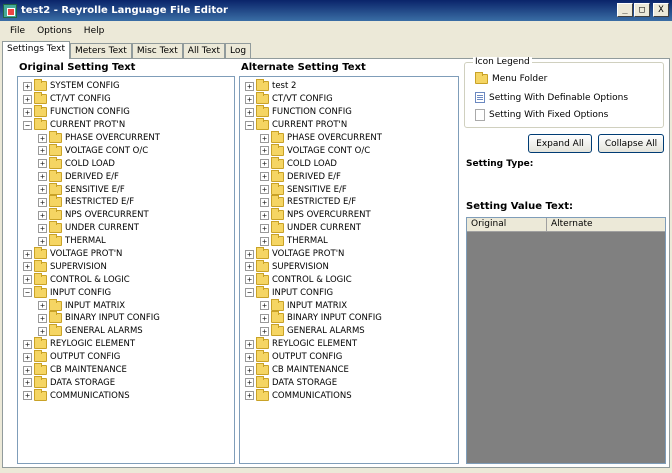 The image size is (672, 473). I want to click on tree-item: + FUNCTION CONFIG, so click(126, 112).